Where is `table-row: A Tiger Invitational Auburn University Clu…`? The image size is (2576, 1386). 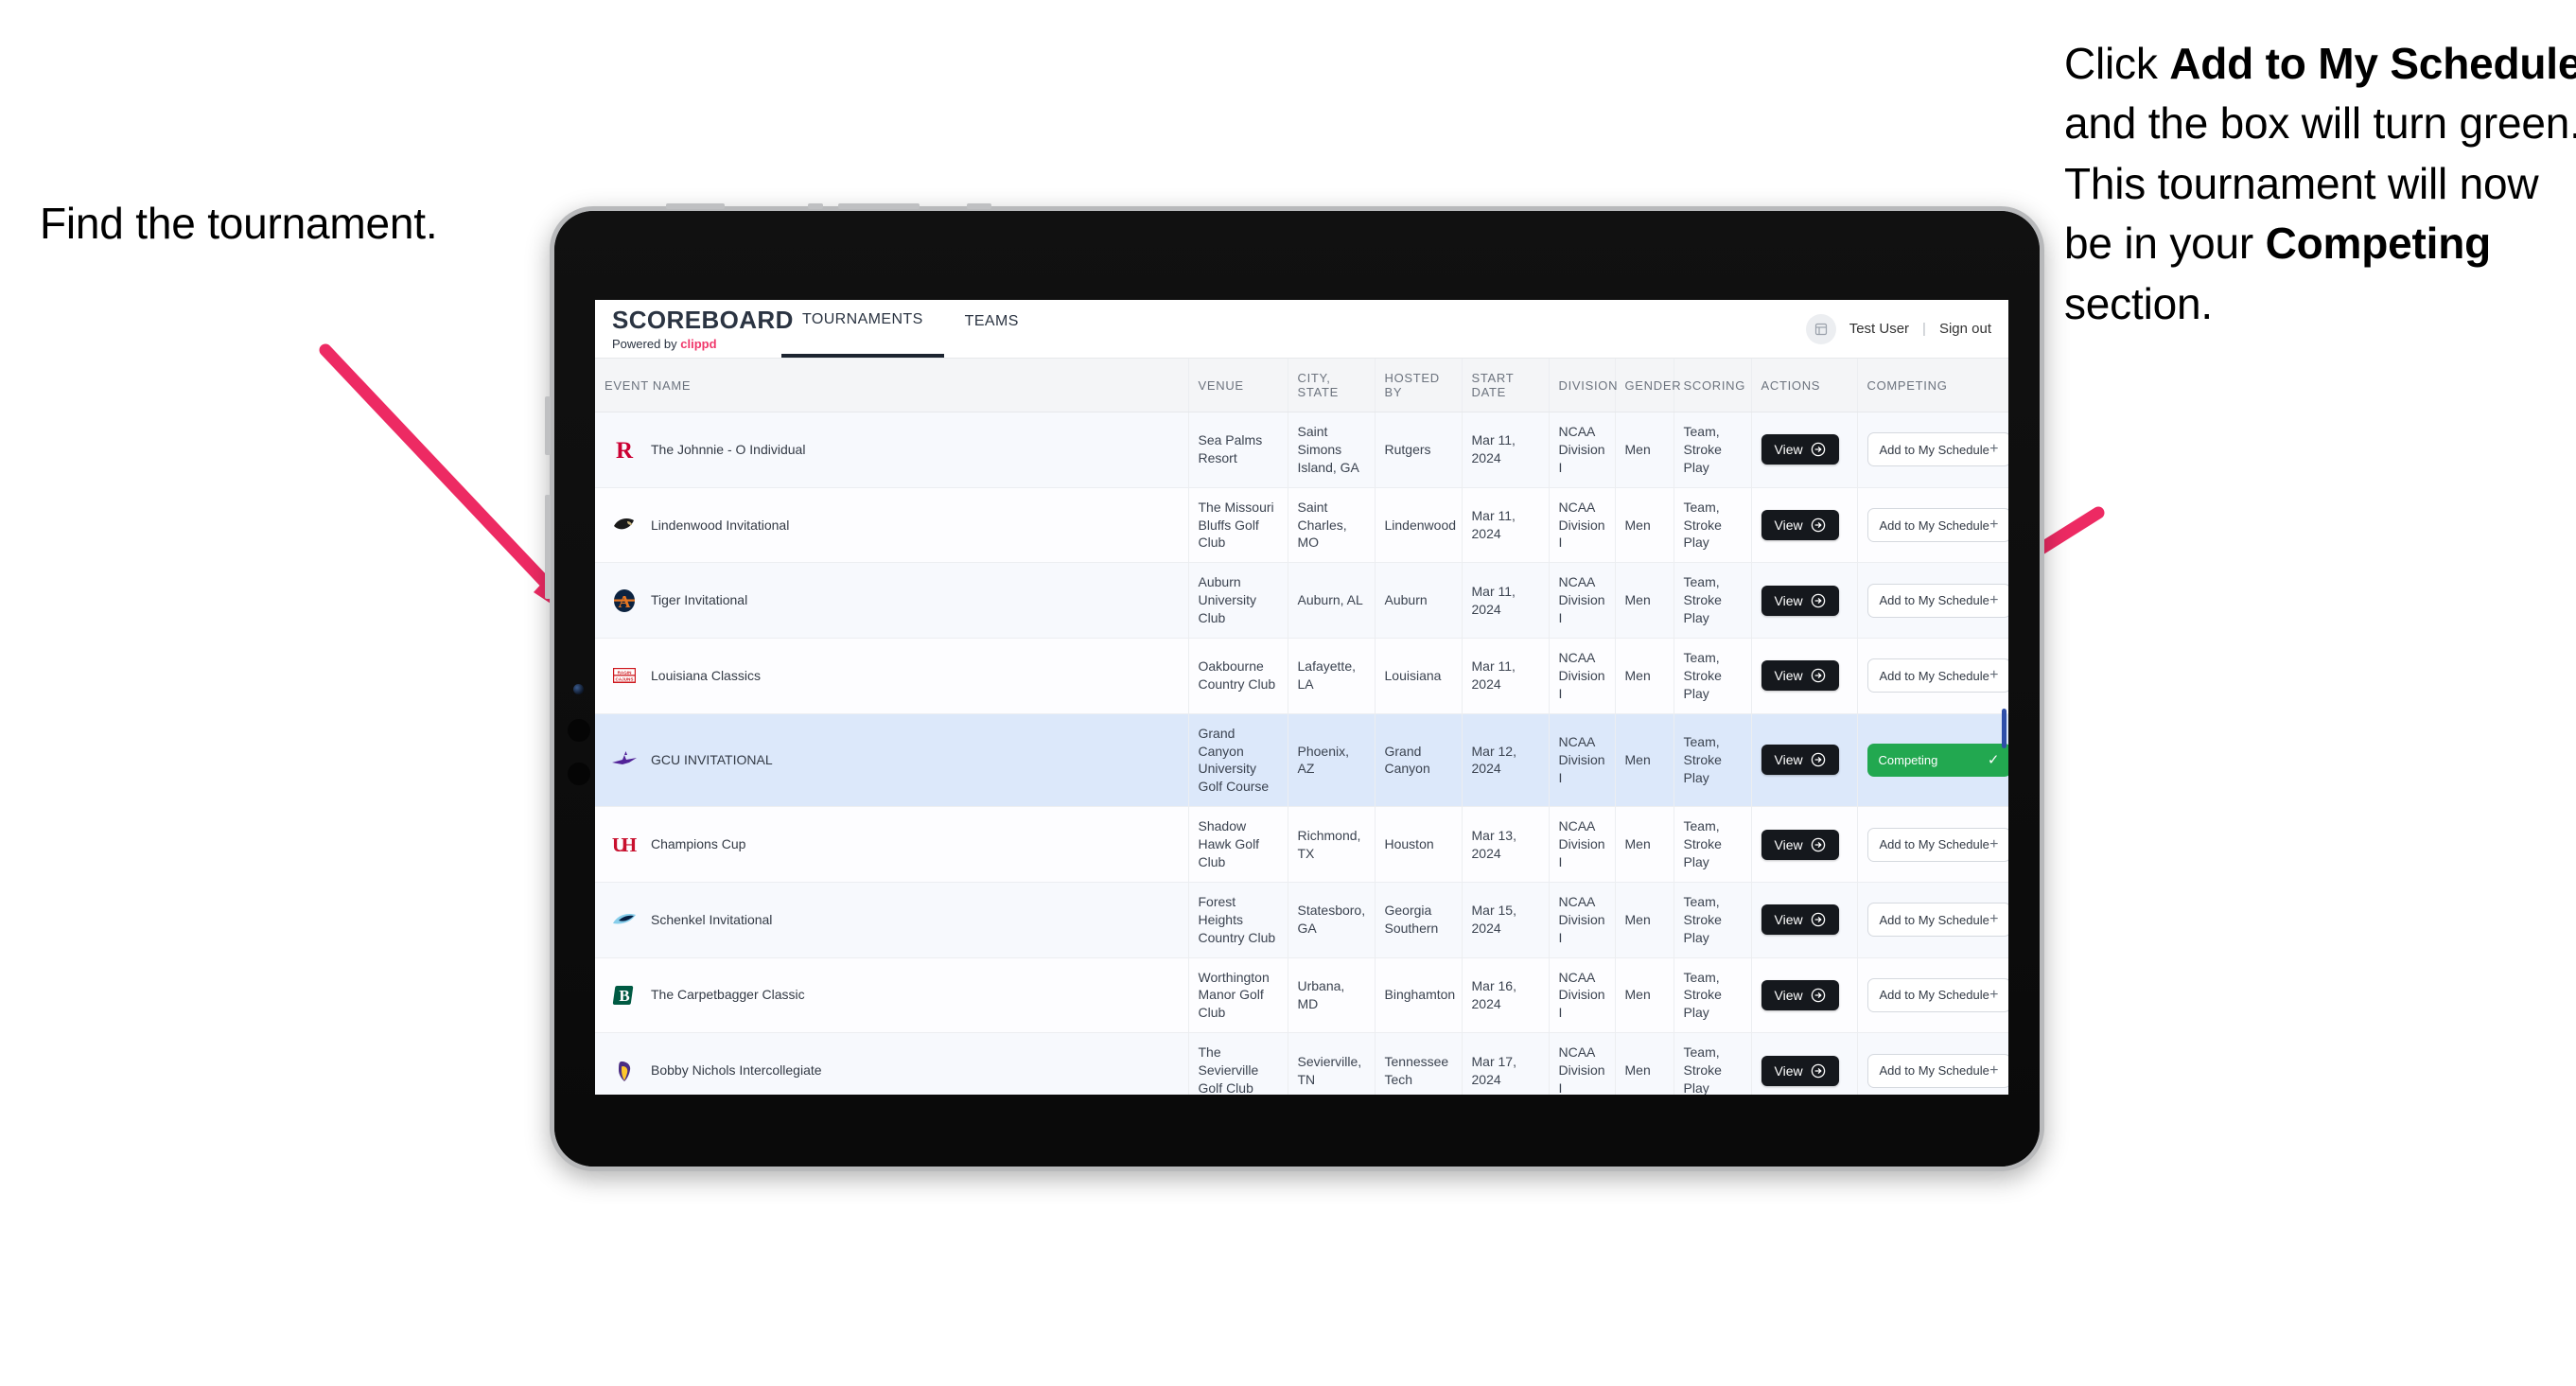
table-row: A Tiger Invitational Auburn University Clu… is located at coordinates (1302, 601).